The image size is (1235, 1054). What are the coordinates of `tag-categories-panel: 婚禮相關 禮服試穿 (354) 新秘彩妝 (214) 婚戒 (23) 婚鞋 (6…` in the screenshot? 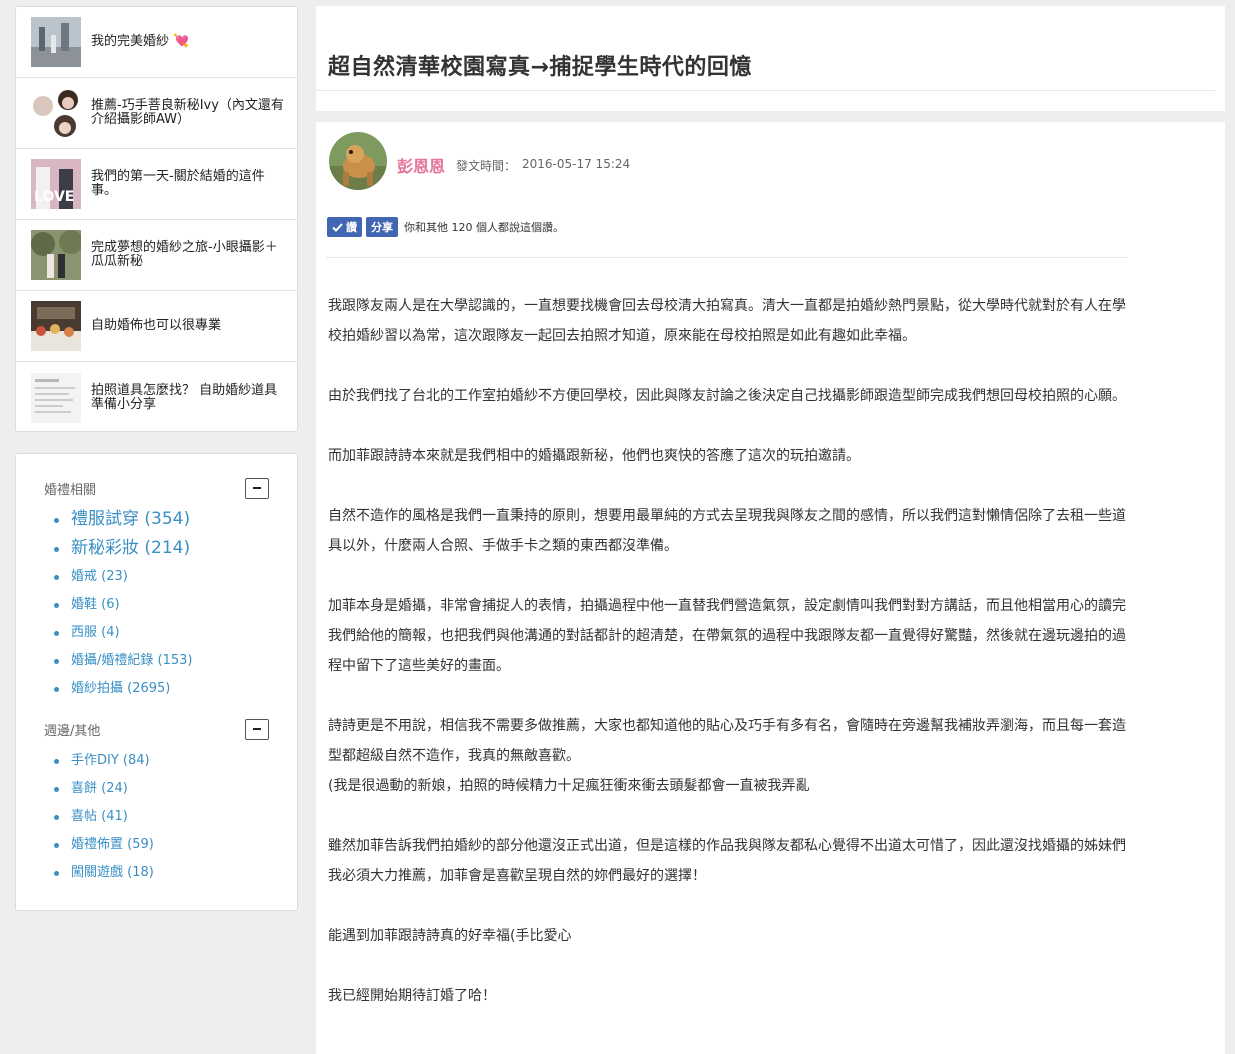 It's located at (156, 682).